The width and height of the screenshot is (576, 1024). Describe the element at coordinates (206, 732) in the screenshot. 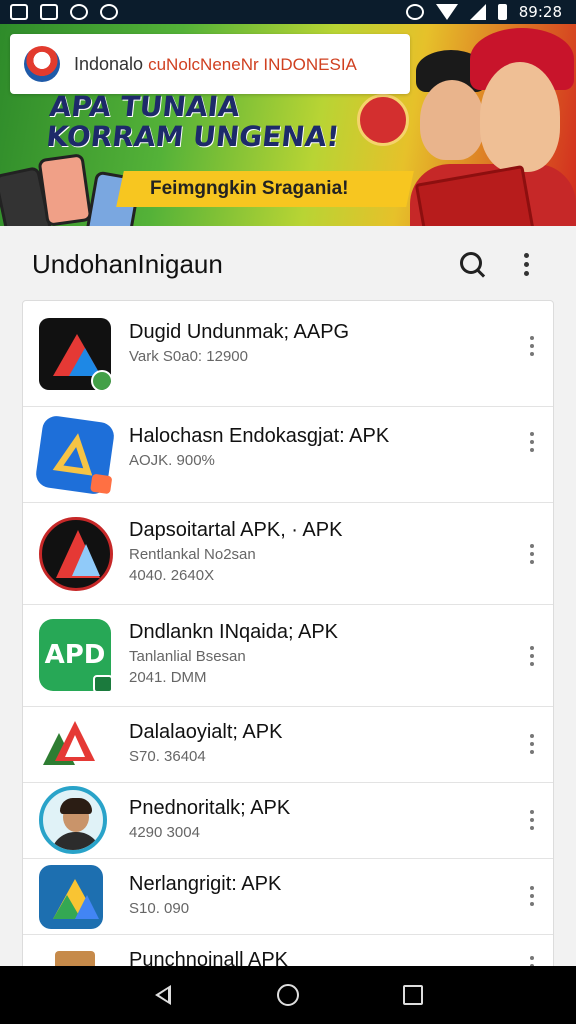

I see `app-title: Dalalaoyialt; APK` at that location.